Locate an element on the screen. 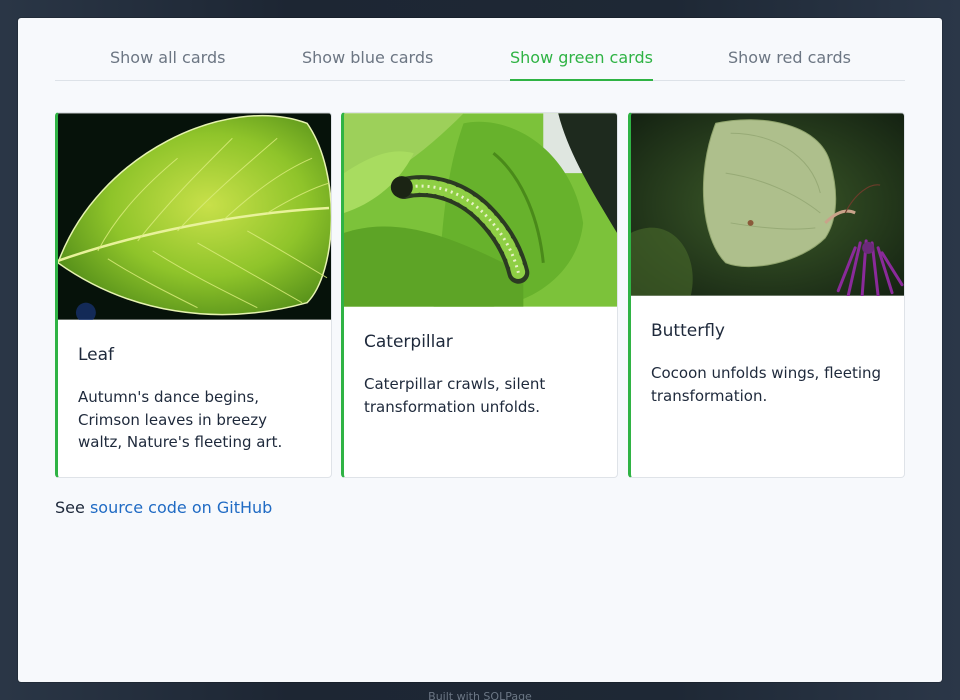  github-source-link: source code on GitHub is located at coordinates (181, 507).